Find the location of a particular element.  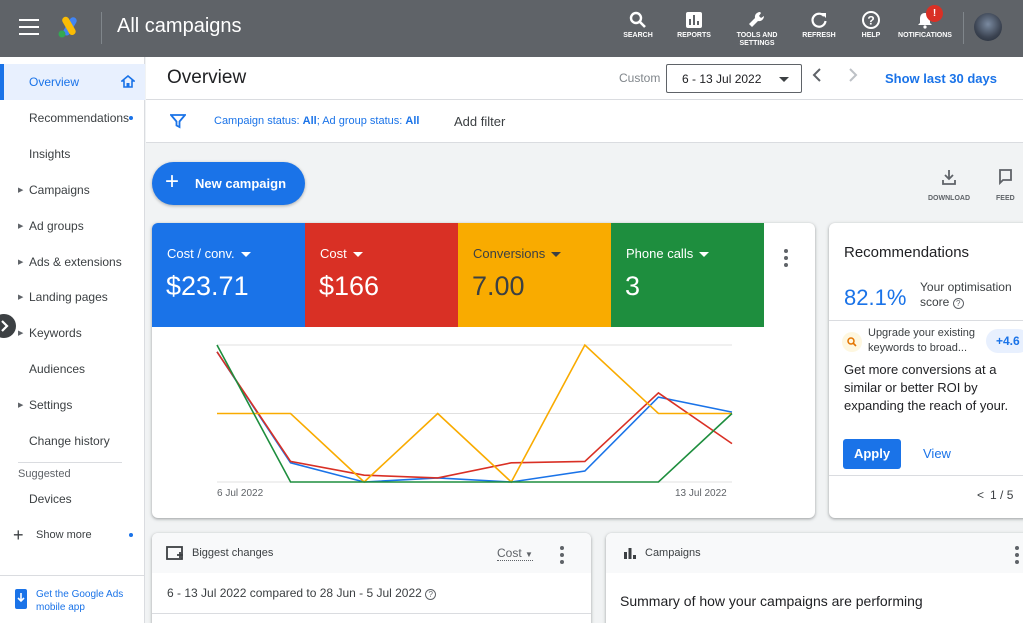

filter-icon is located at coordinates (178, 121).